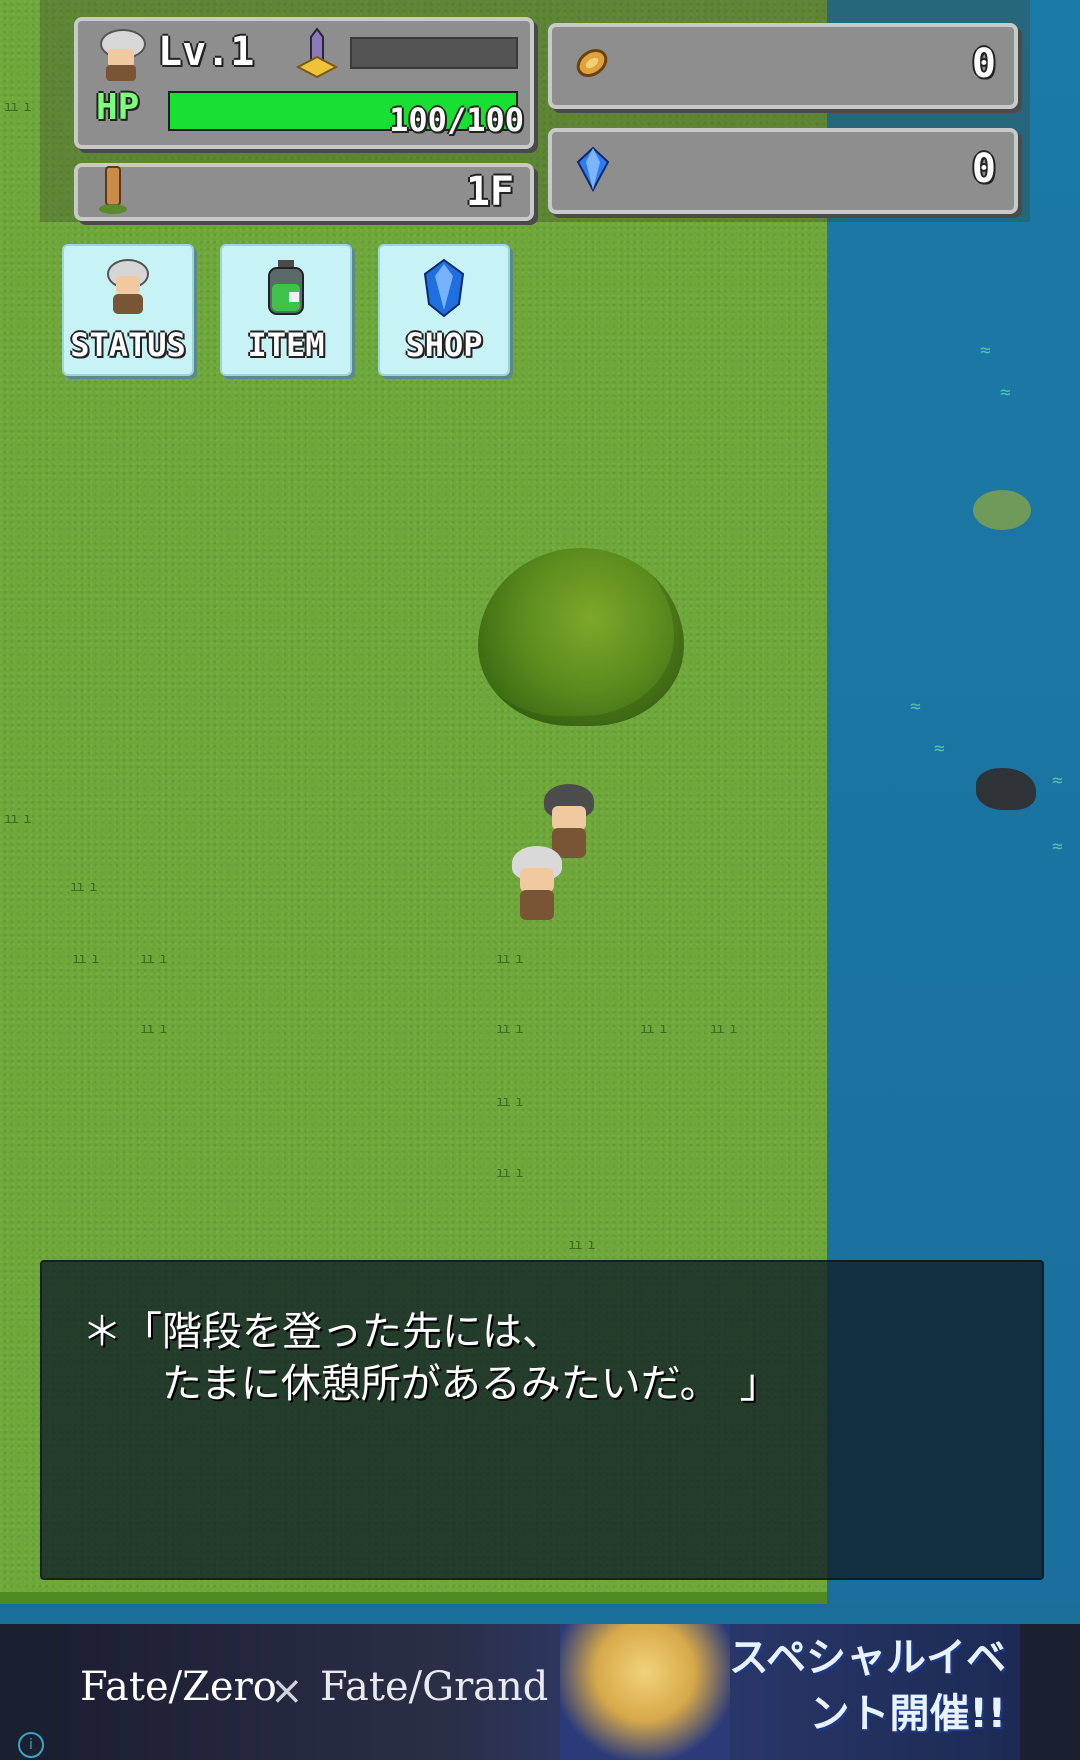 The width and height of the screenshot is (1080, 1760). I want to click on crystal-icon, so click(444, 288).